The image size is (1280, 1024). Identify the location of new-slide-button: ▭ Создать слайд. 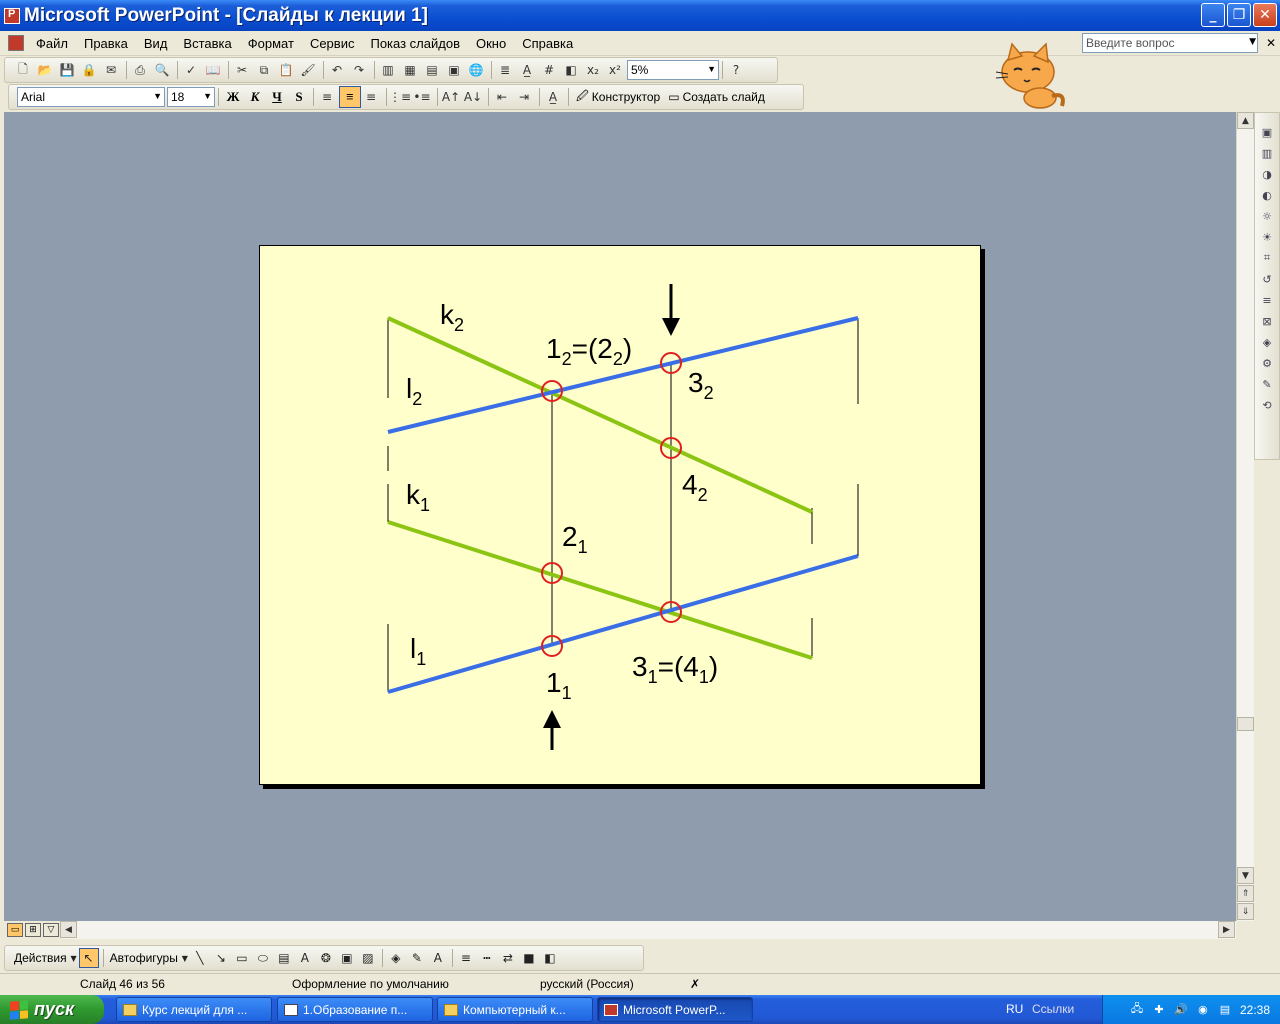
(716, 97).